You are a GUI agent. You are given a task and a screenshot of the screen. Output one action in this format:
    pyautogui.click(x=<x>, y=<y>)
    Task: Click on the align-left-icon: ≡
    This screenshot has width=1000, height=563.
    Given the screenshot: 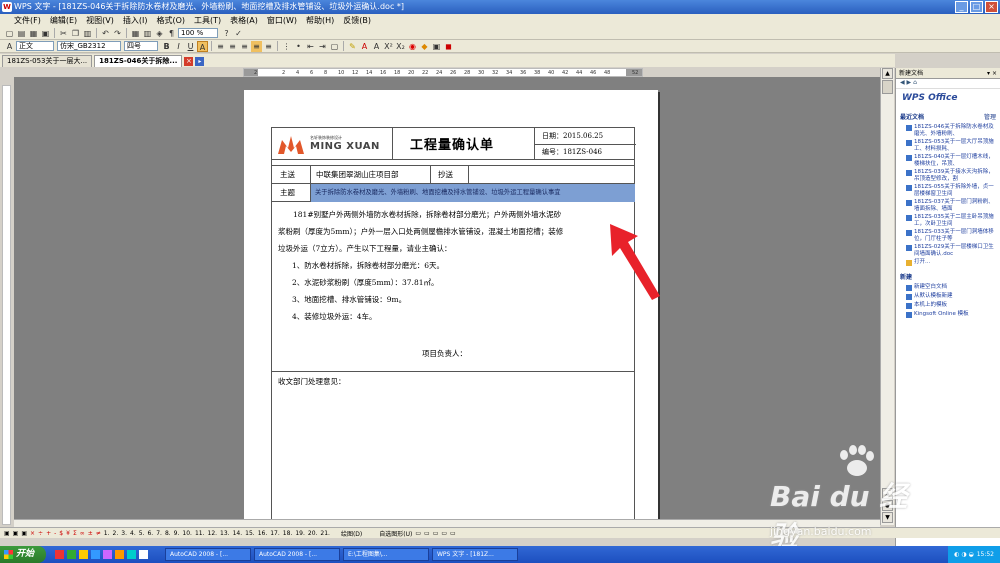 What is the action you would take?
    pyautogui.click(x=220, y=46)
    